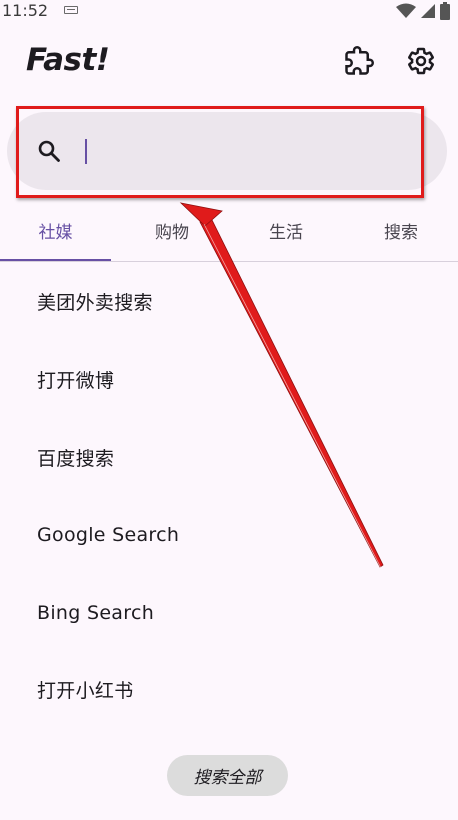 Image resolution: width=458 pixels, height=820 pixels. Describe the element at coordinates (55, 238) in the screenshot. I see `tab-social: 社媒` at that location.